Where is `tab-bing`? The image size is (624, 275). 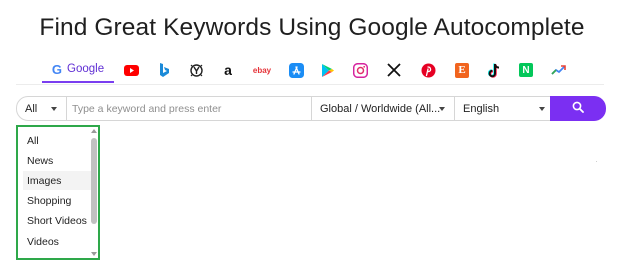 tab-bing is located at coordinates (164, 70).